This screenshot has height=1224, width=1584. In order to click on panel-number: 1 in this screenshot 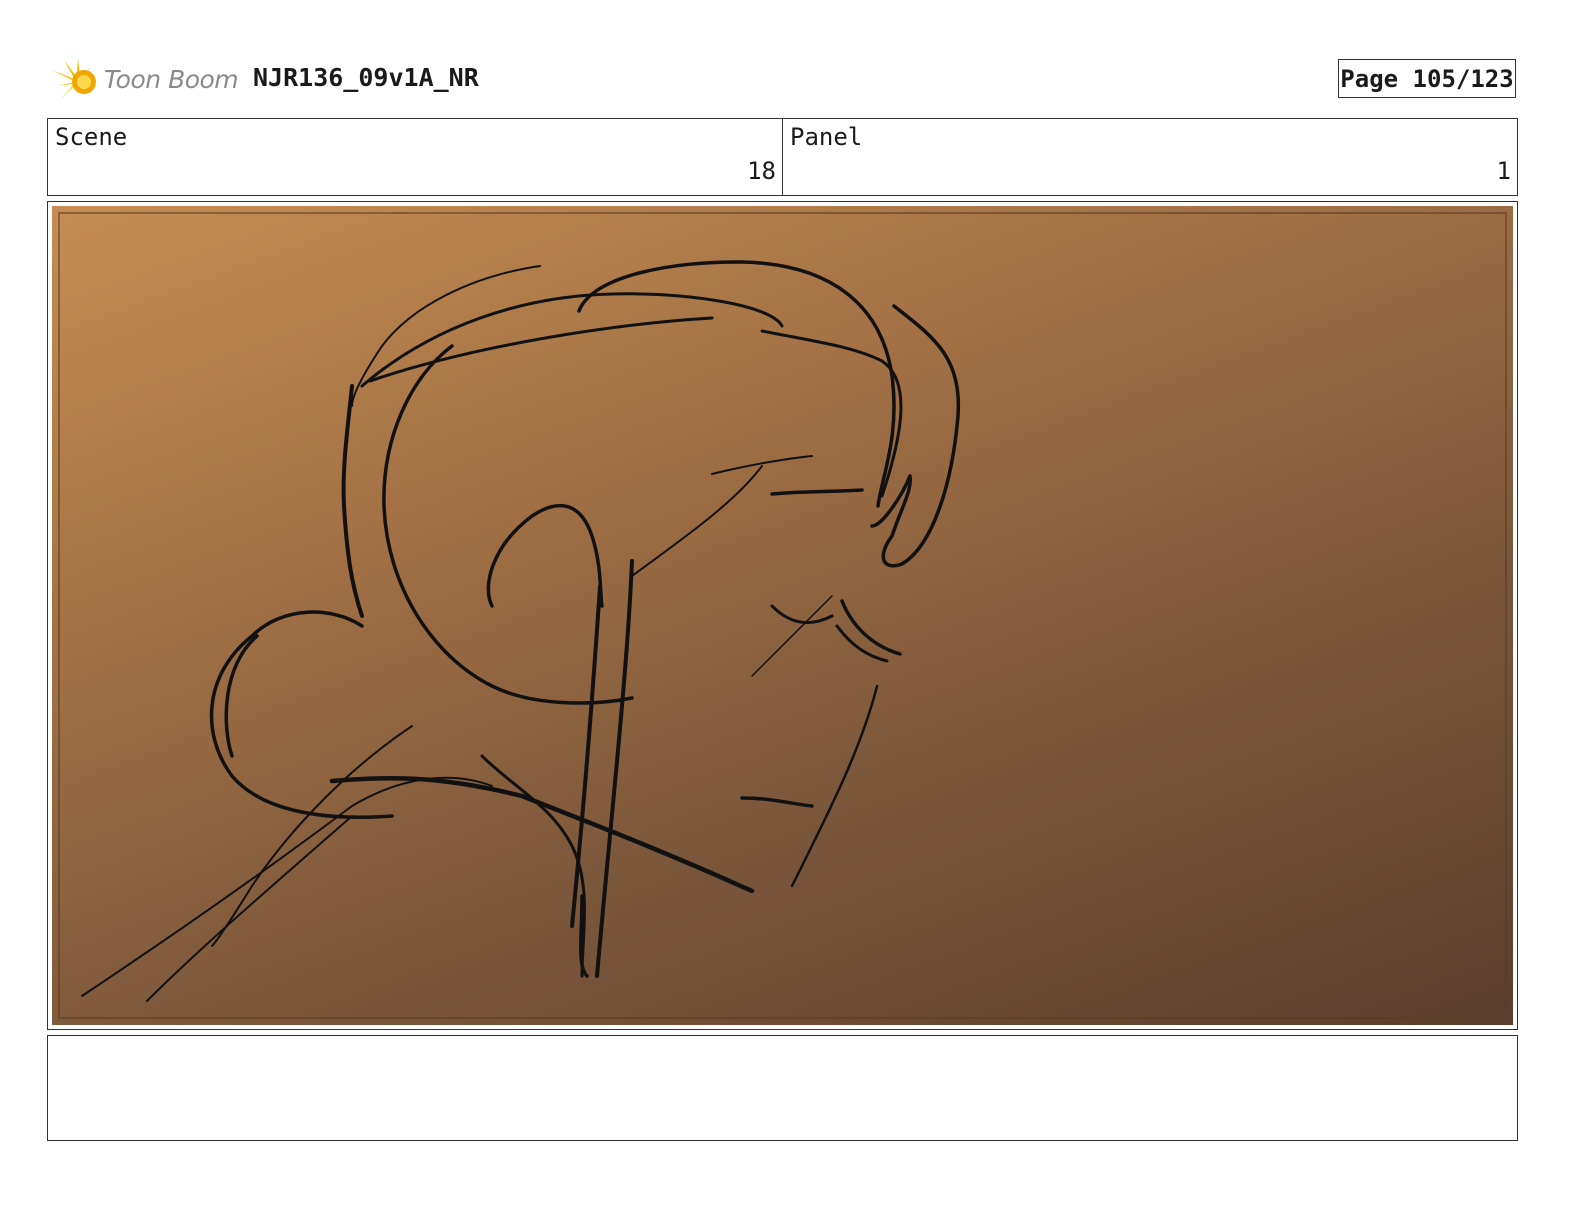, I will do `click(1503, 171)`.